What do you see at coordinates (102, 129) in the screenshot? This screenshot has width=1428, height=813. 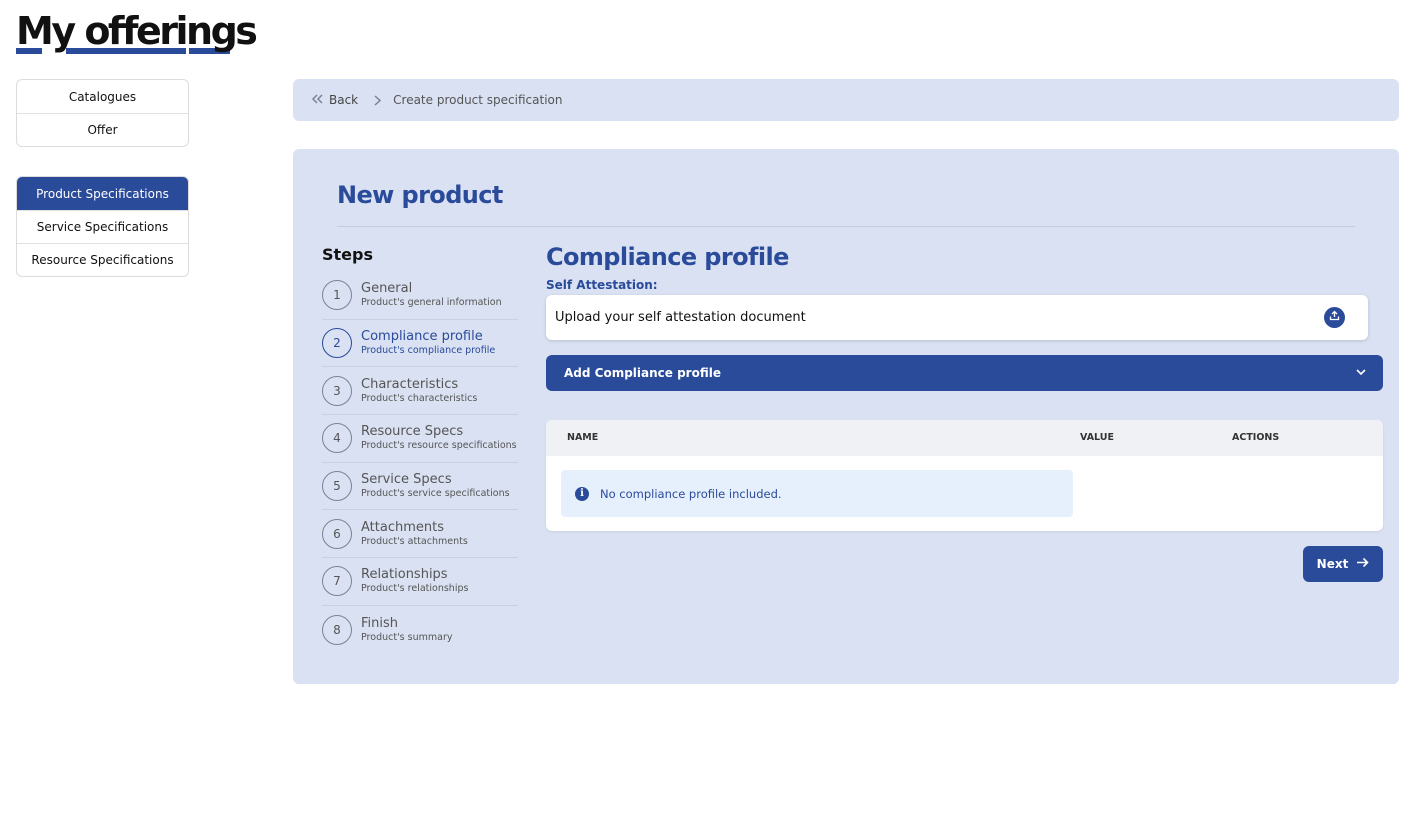 I see `nav-item-offer: Offer` at bounding box center [102, 129].